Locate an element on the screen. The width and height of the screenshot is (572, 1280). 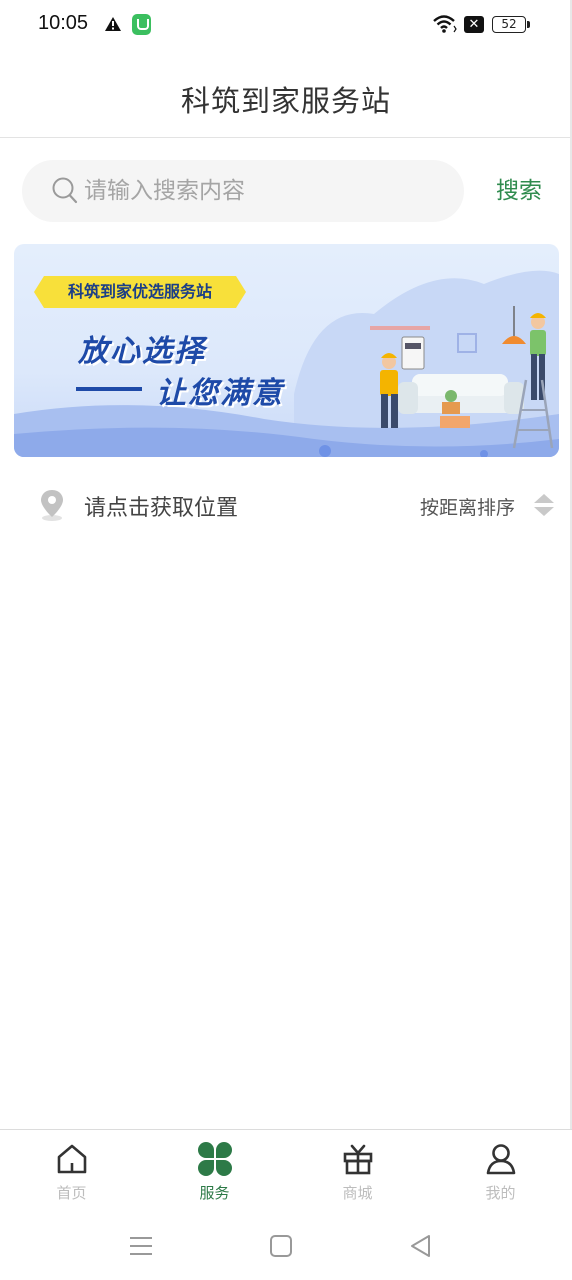
user-icon is located at coordinates (501, 1159).